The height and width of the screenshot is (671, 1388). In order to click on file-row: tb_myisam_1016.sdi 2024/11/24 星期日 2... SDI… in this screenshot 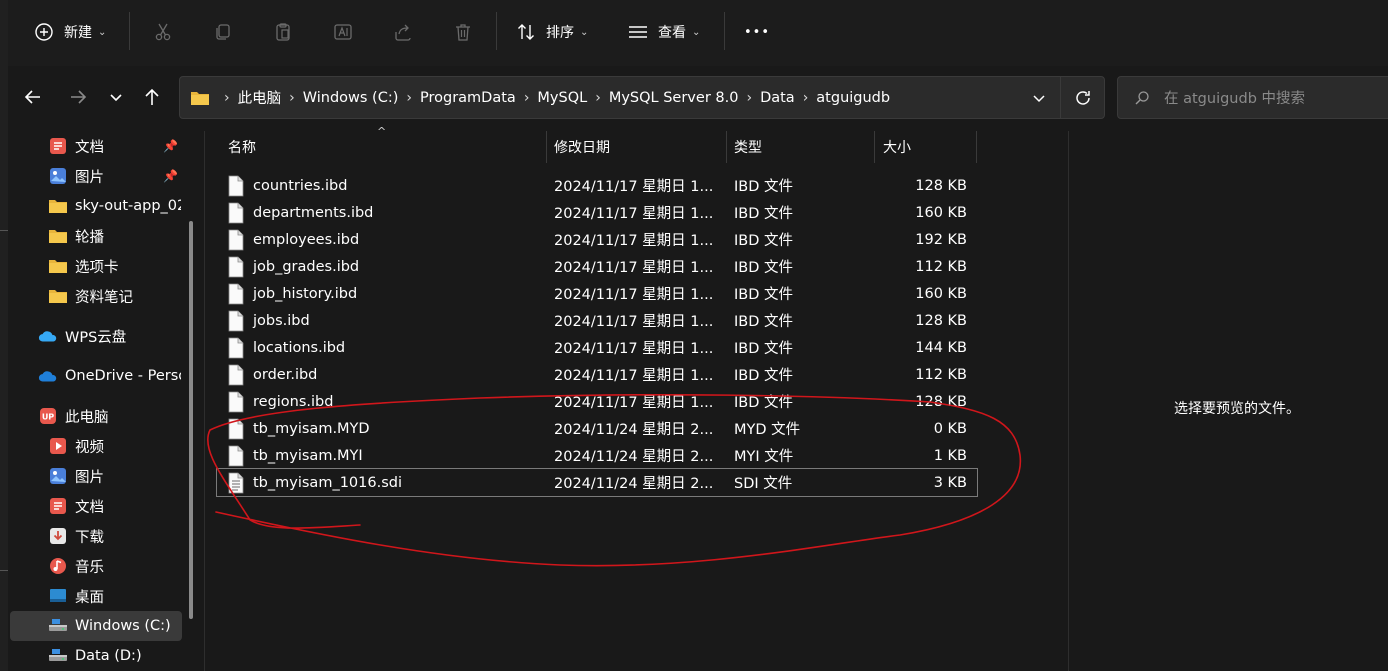, I will do `click(597, 482)`.